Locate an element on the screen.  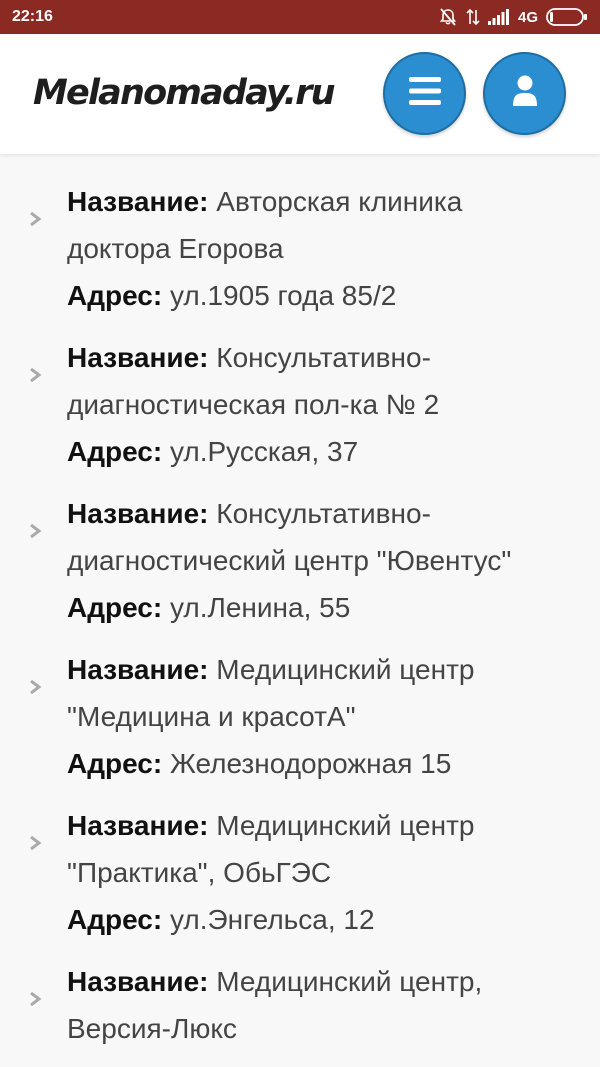
clinic-address: ул.Ленина, 55 is located at coordinates (260, 607).